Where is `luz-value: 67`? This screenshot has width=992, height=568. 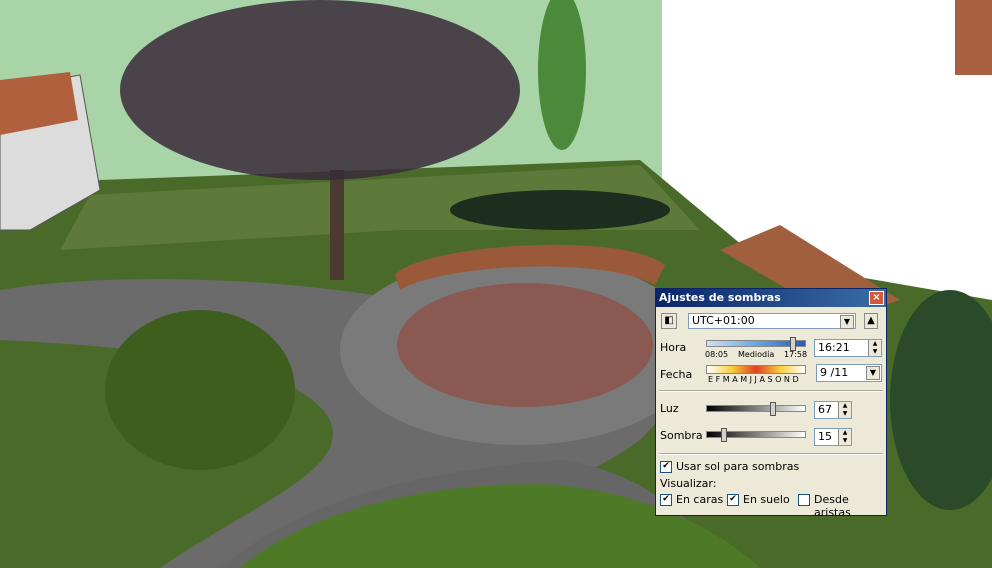
luz-value: 67 is located at coordinates (825, 409).